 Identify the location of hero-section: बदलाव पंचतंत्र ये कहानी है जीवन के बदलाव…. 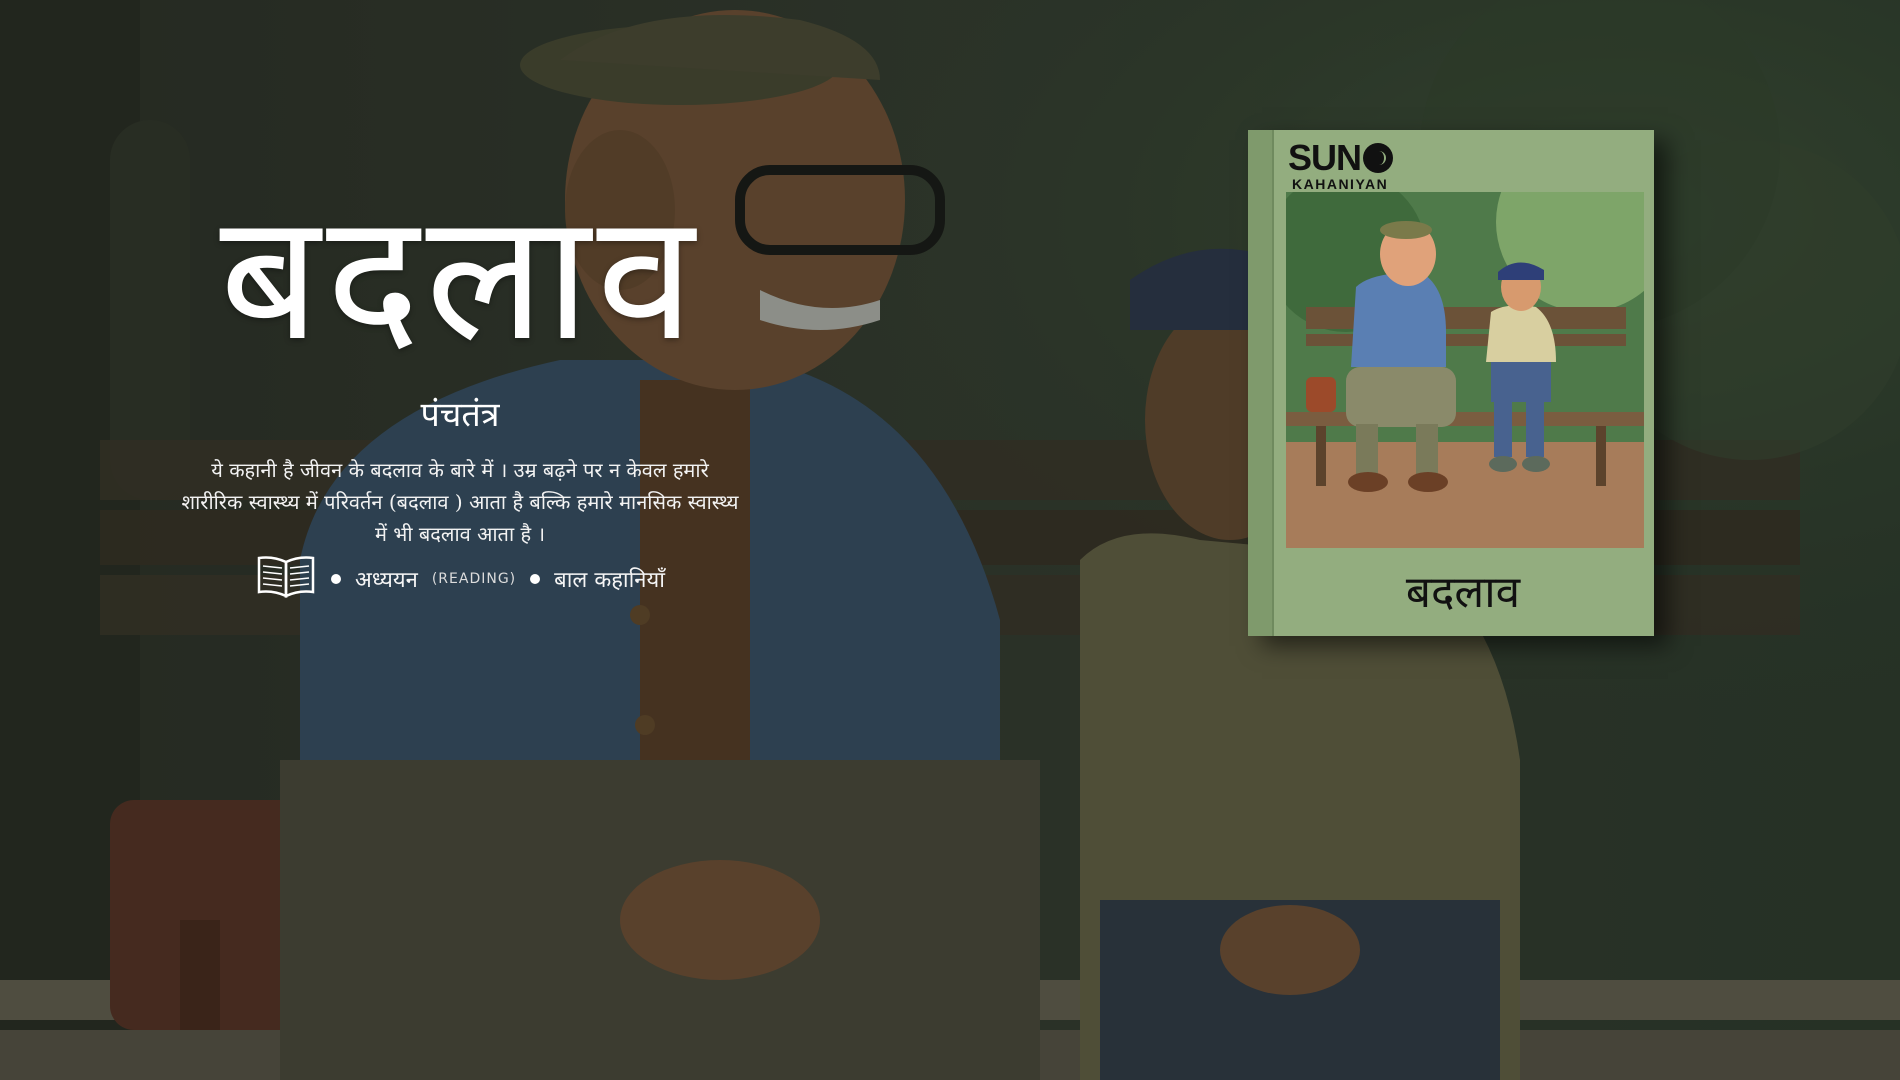
(460, 397).